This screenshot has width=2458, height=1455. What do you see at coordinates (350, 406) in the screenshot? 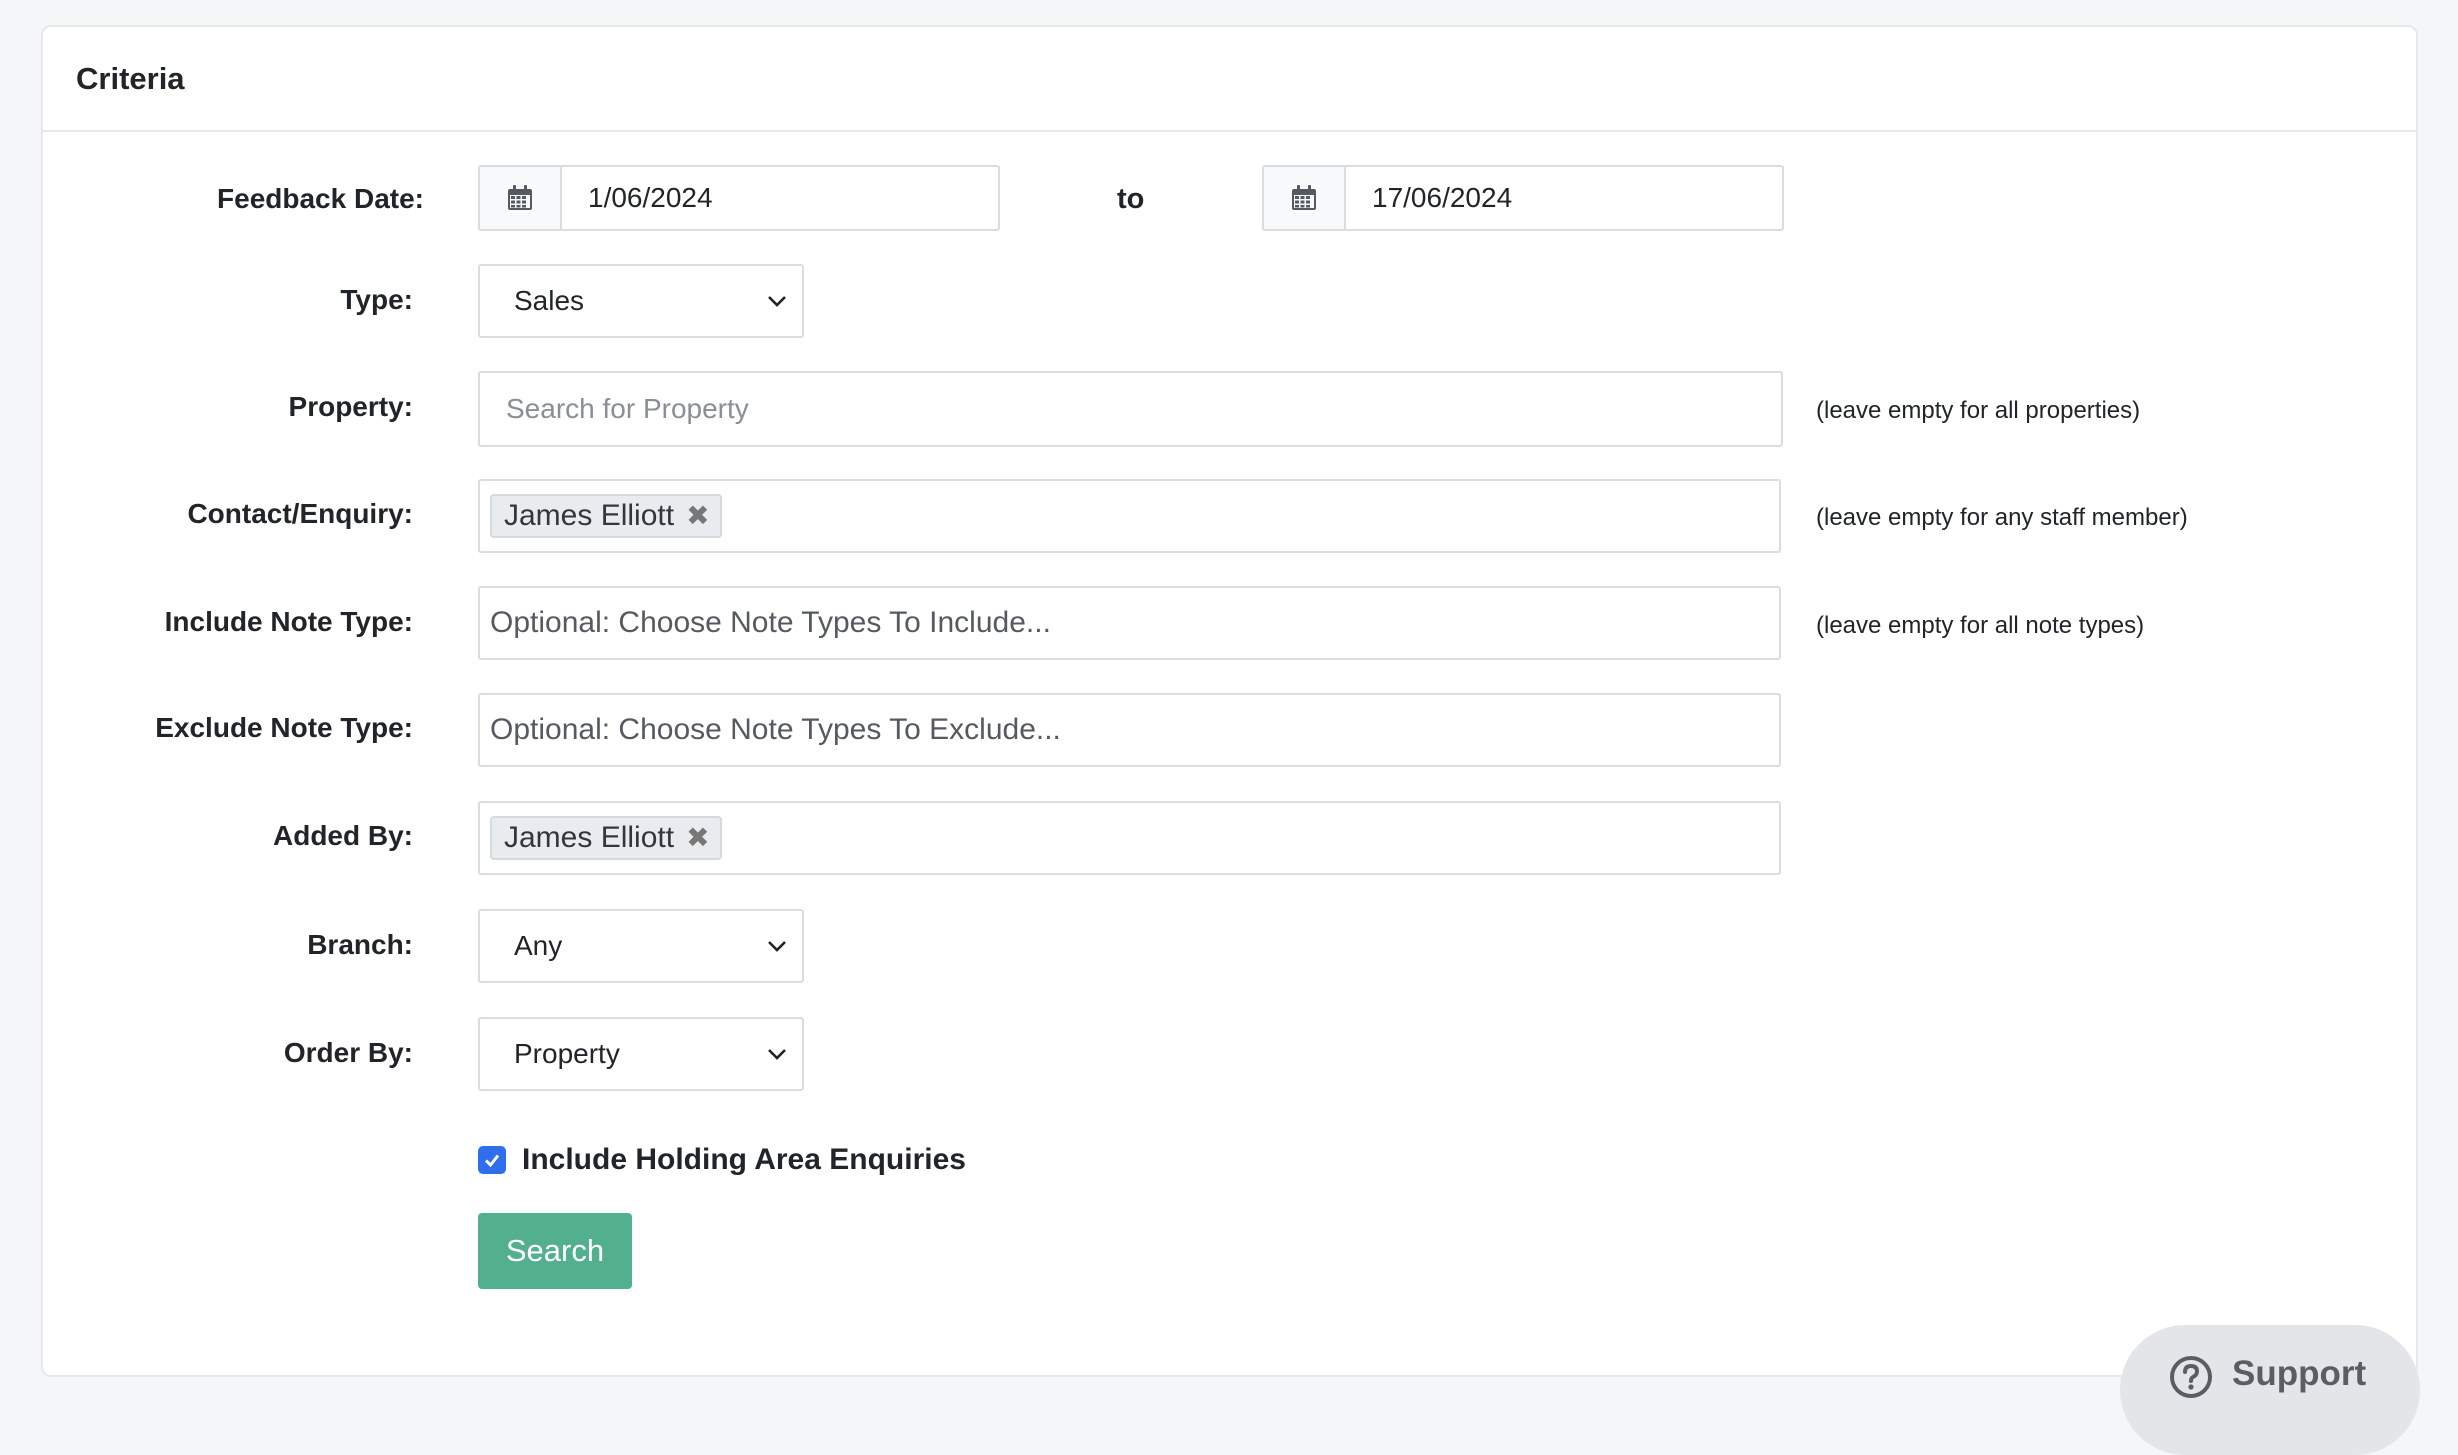
I see `property-label: Property:` at bounding box center [350, 406].